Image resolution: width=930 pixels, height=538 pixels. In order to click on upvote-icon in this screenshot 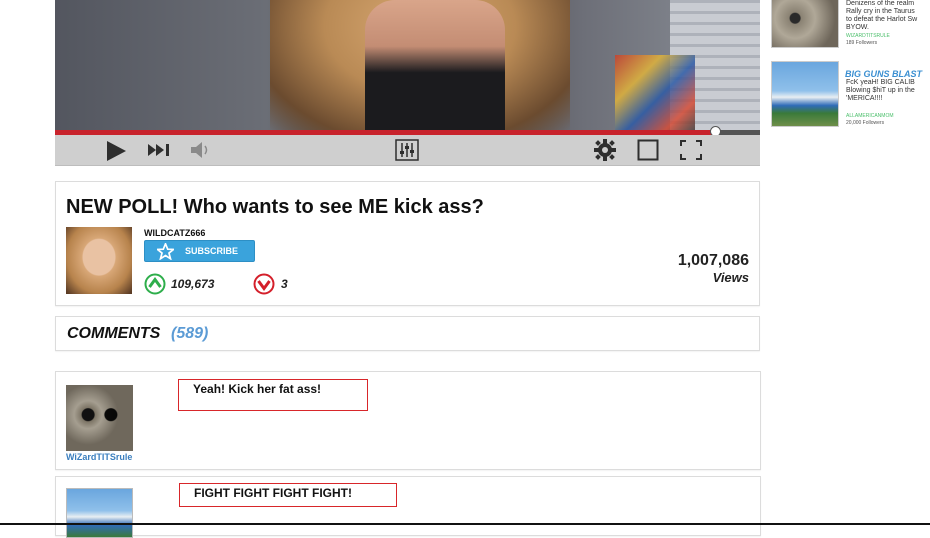, I will do `click(155, 286)`.